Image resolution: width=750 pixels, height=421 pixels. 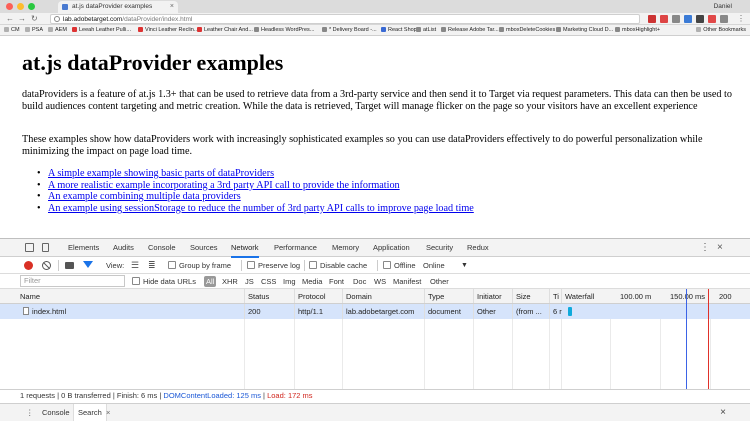 What do you see at coordinates (380, 281) in the screenshot?
I see `type-filter-ws: WS` at bounding box center [380, 281].